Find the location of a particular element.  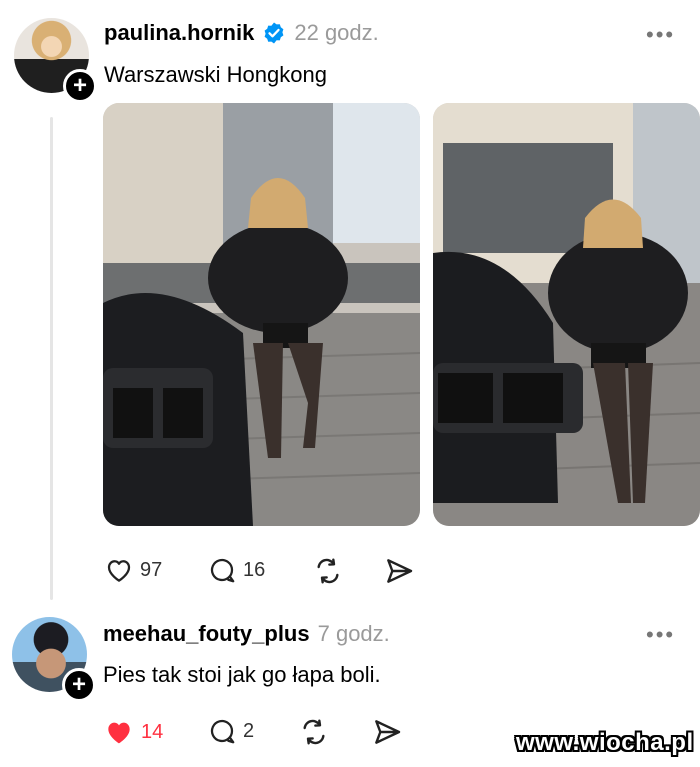

verified-badge-icon is located at coordinates (274, 33).